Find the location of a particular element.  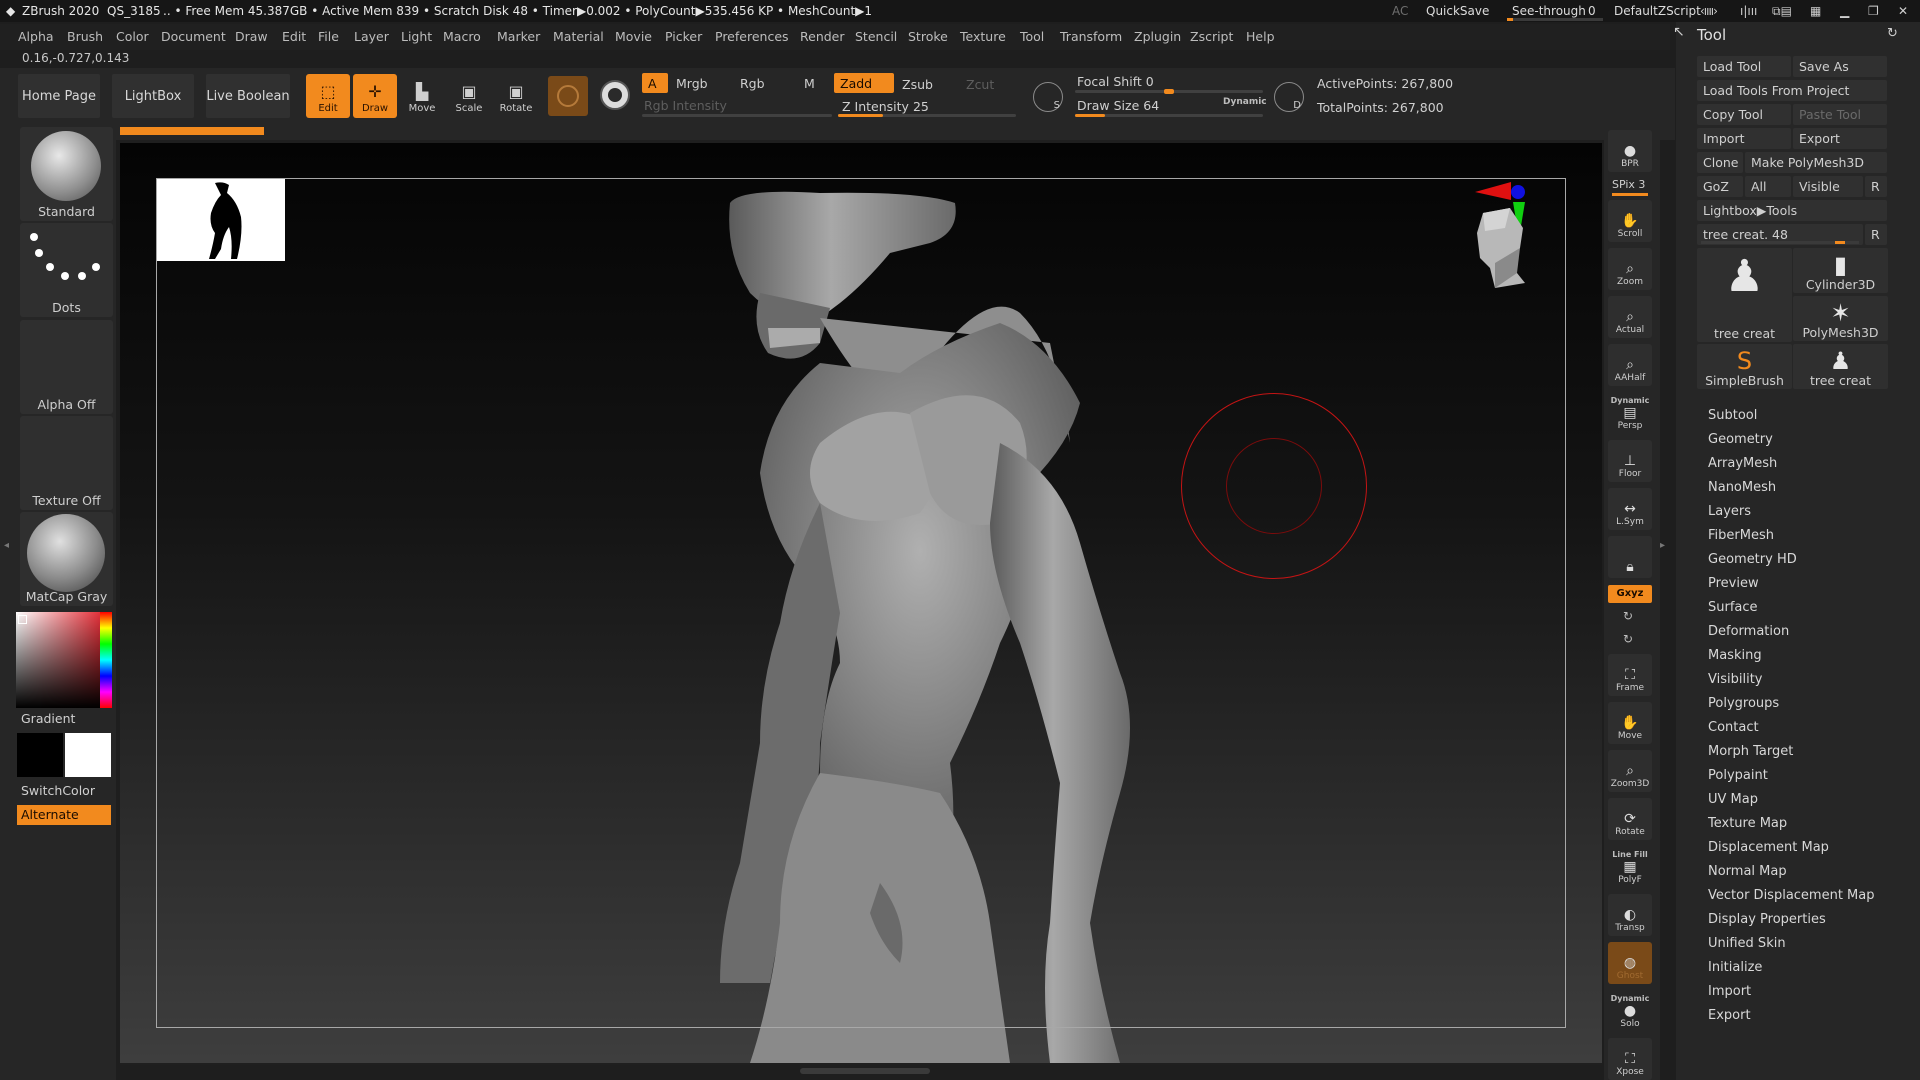

initialize-section: Initialize is located at coordinates (1735, 967).